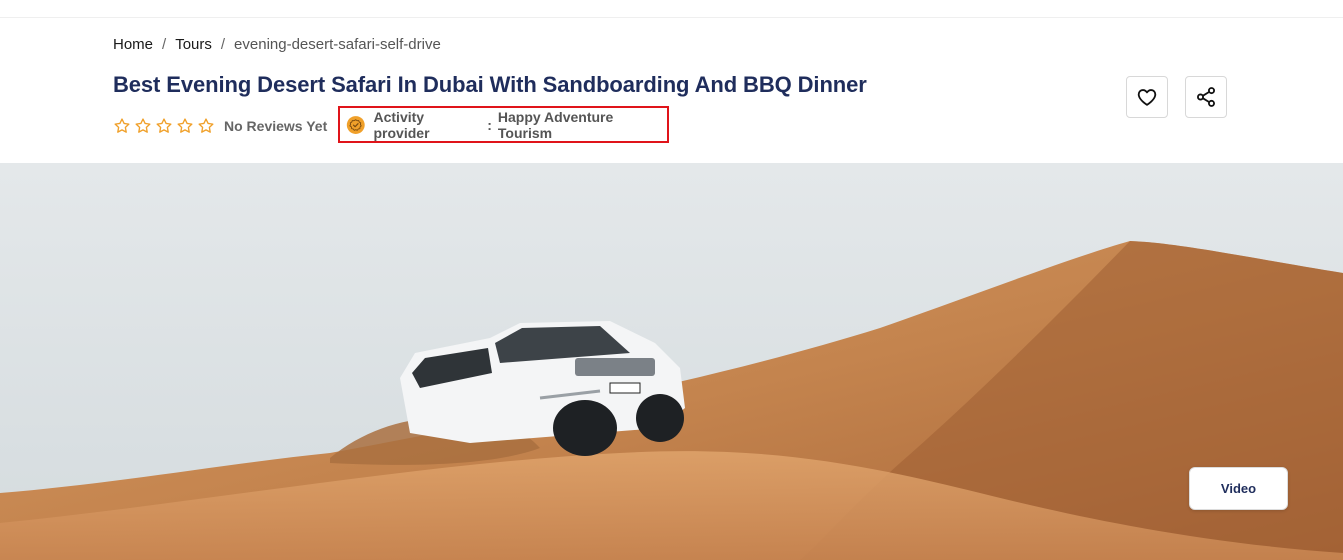 This screenshot has width=1343, height=560. I want to click on verified-badge-icon, so click(355, 124).